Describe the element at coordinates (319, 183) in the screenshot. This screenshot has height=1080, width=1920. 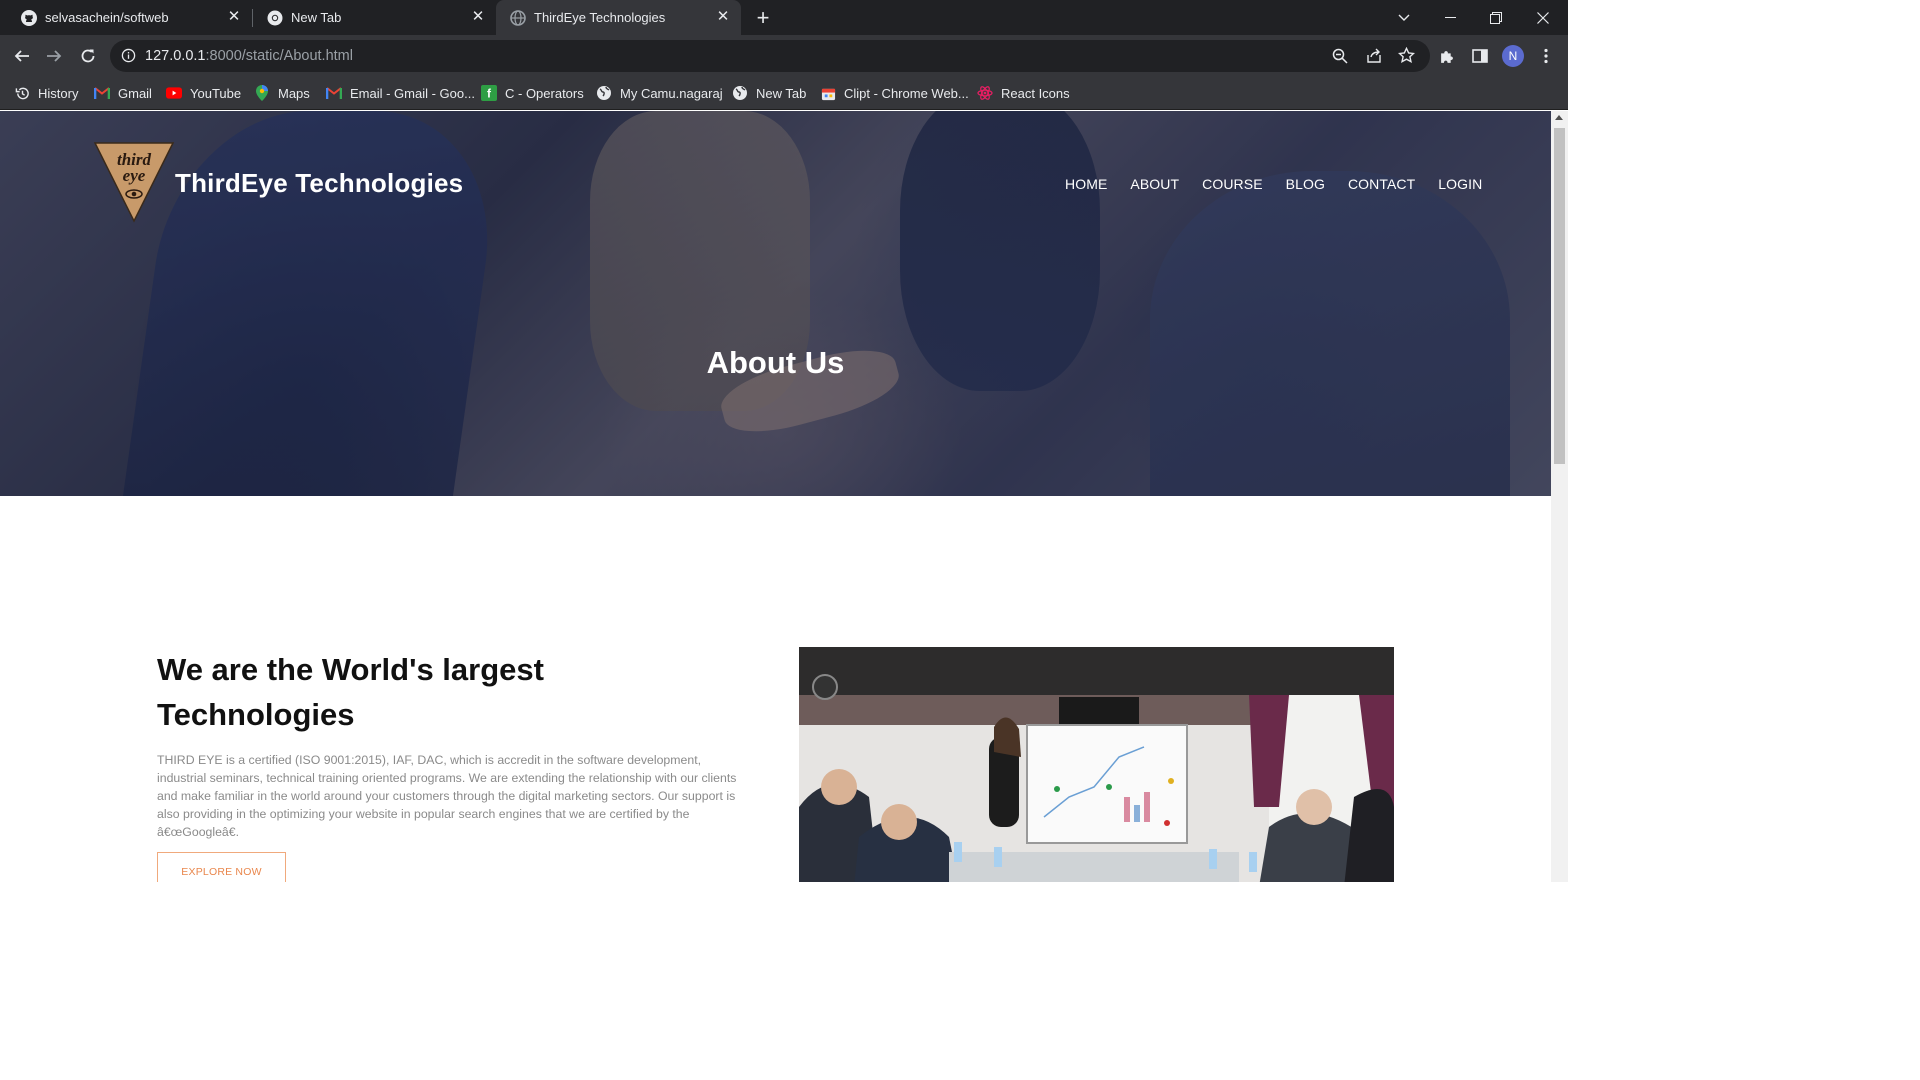
I see `brand-name: ThirdEye Technologies` at that location.